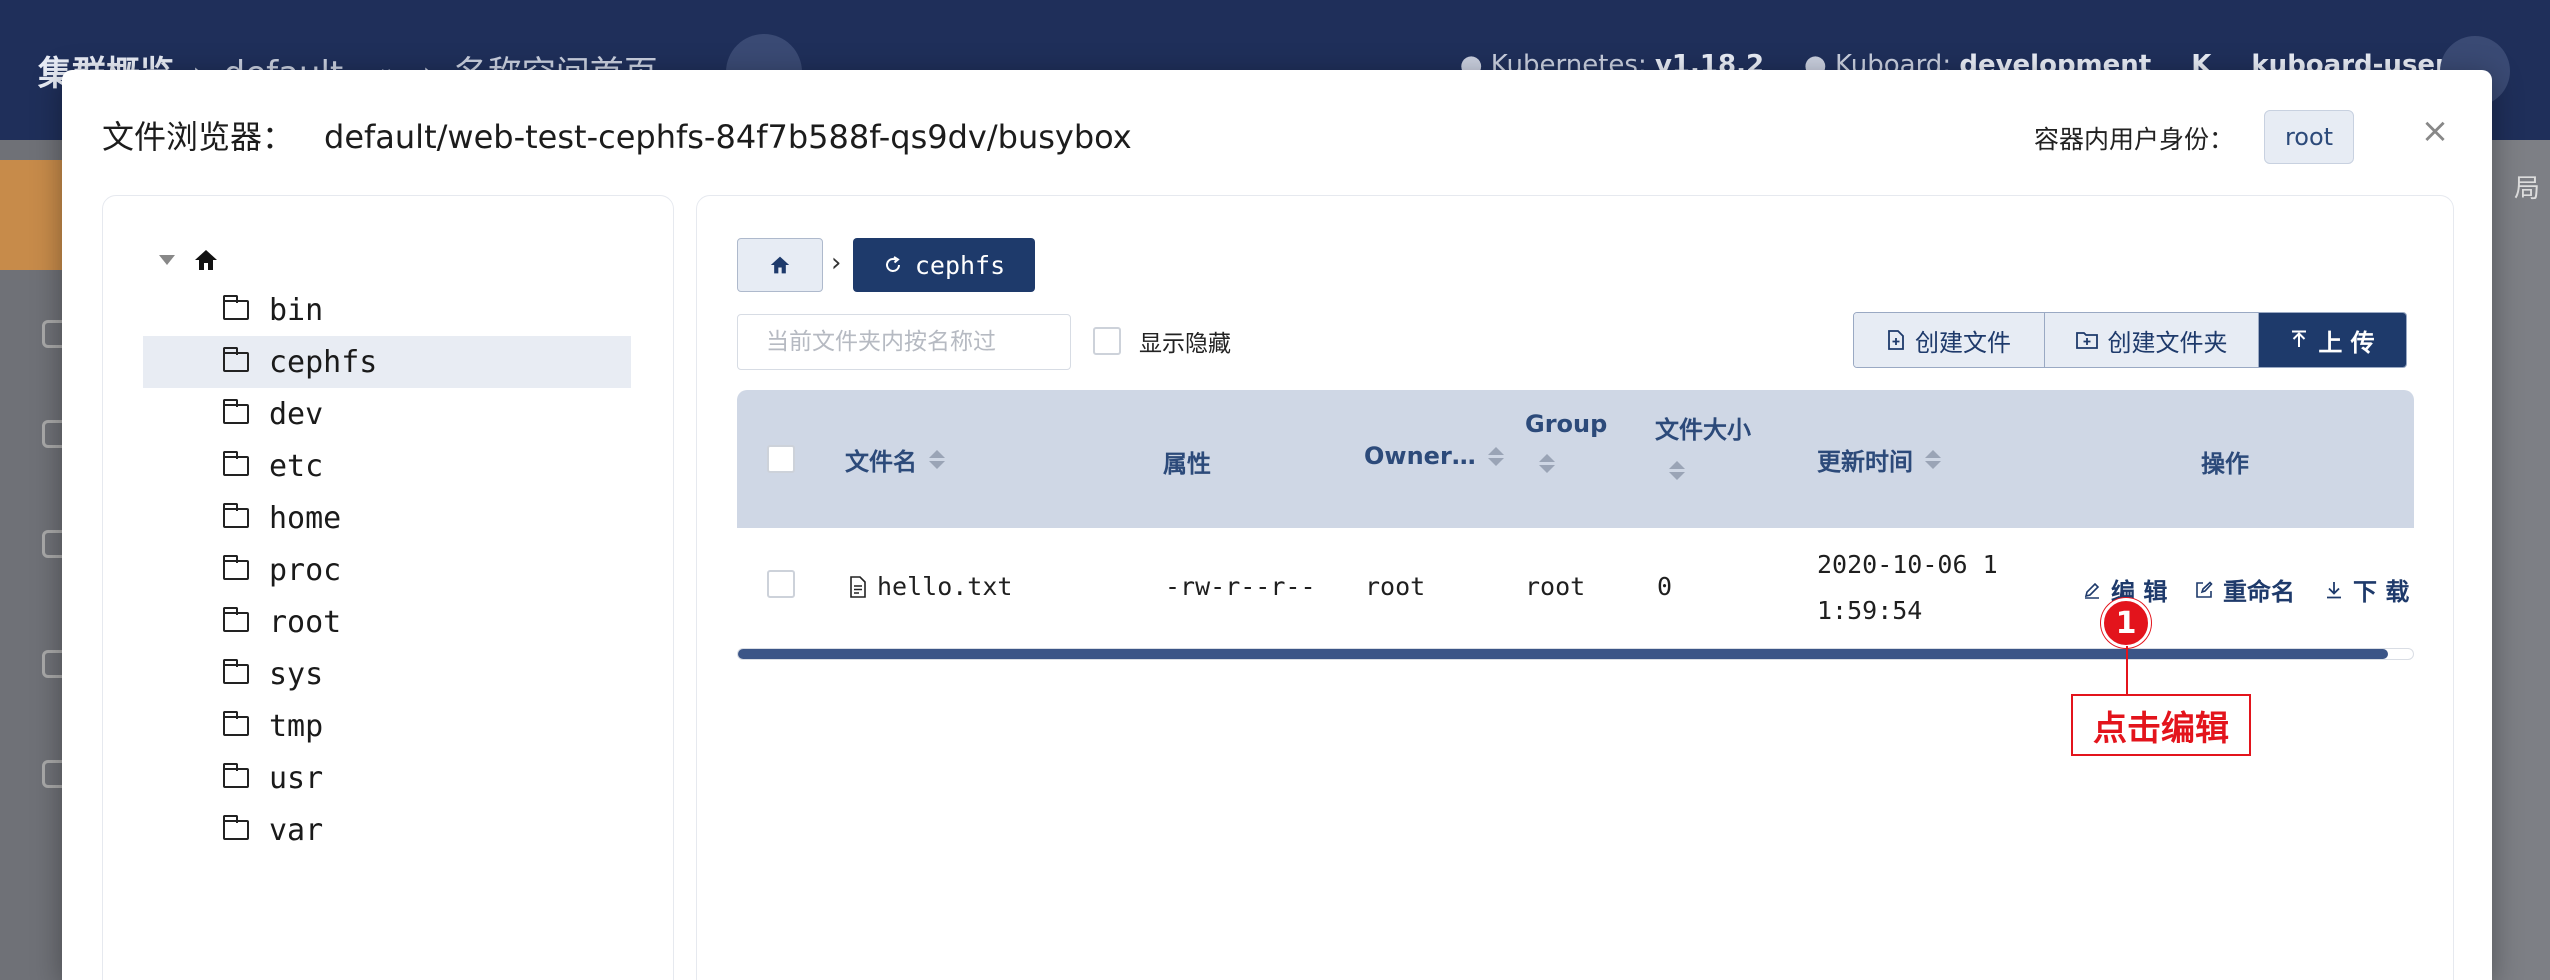 This screenshot has height=980, width=2550. I want to click on file-attr-cell: -rw-r--r--, so click(1240, 586).